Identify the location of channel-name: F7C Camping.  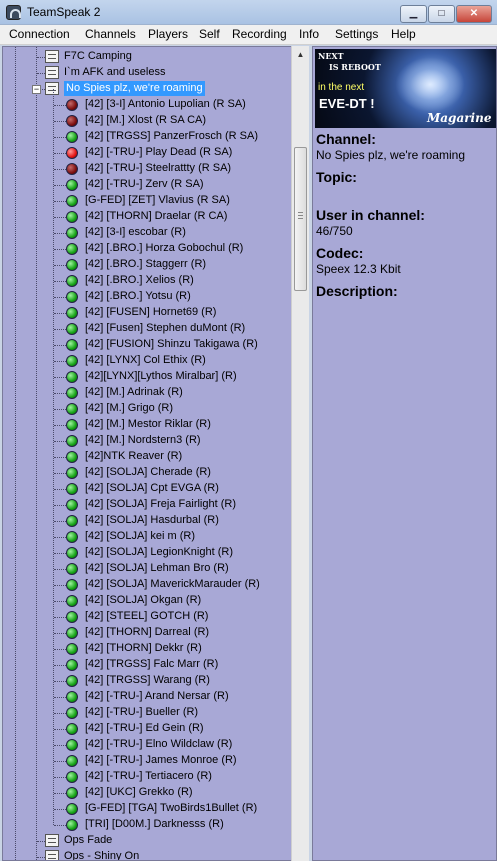
(98, 56).